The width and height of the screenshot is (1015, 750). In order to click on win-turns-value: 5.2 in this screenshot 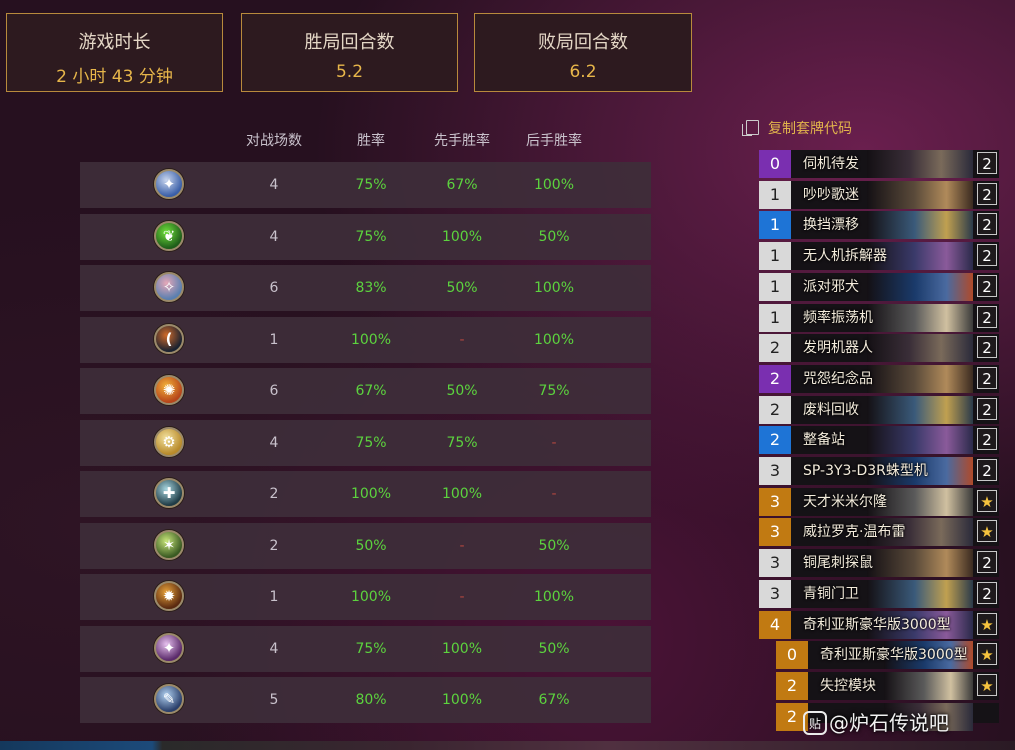, I will do `click(349, 72)`.